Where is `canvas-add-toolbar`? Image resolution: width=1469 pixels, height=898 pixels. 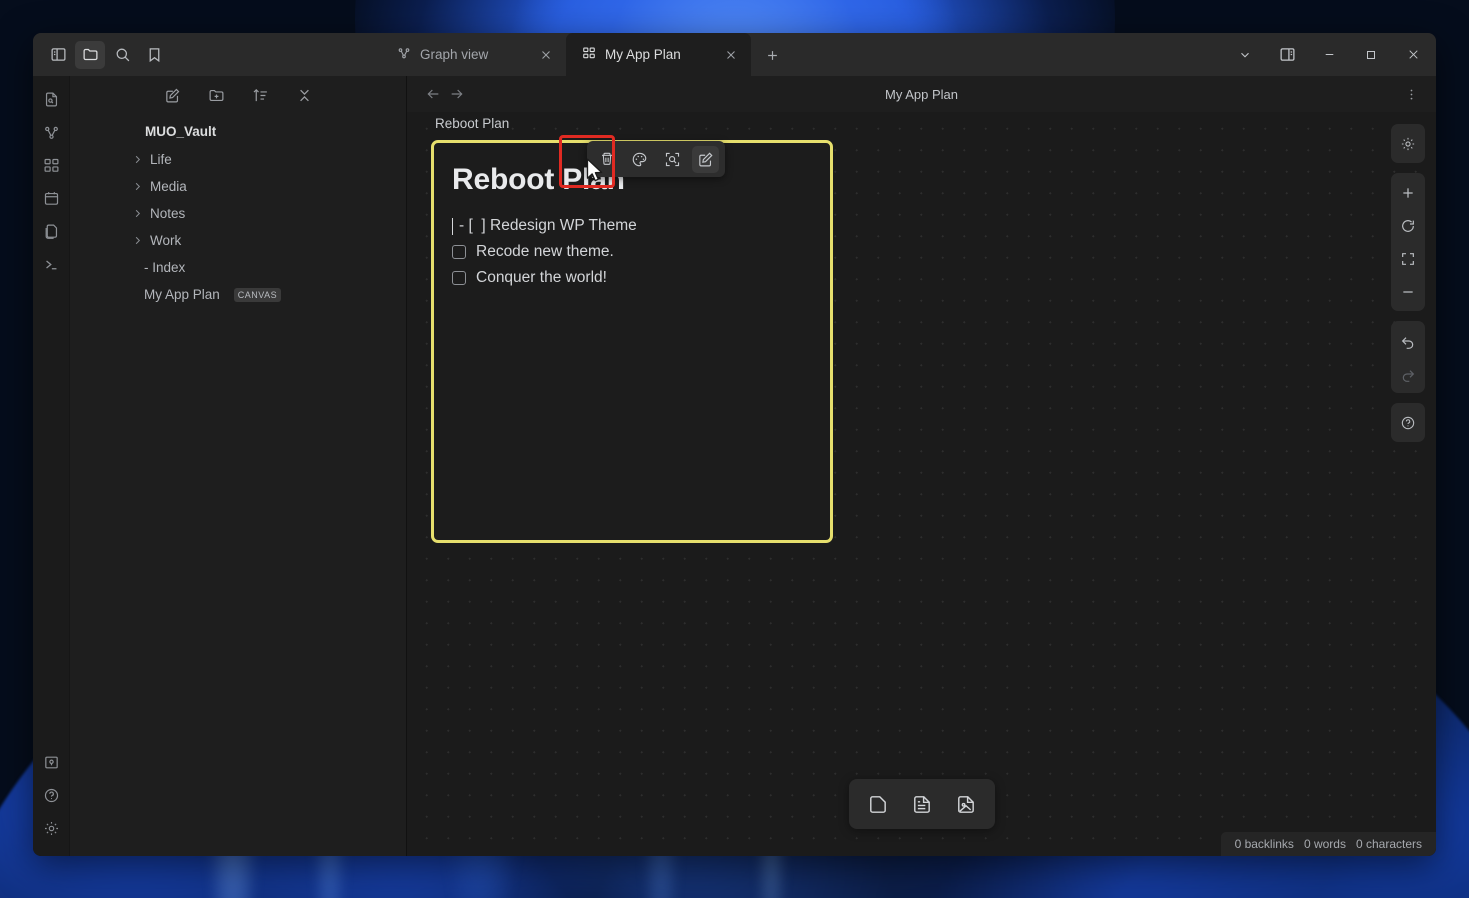
canvas-add-toolbar is located at coordinates (921, 804).